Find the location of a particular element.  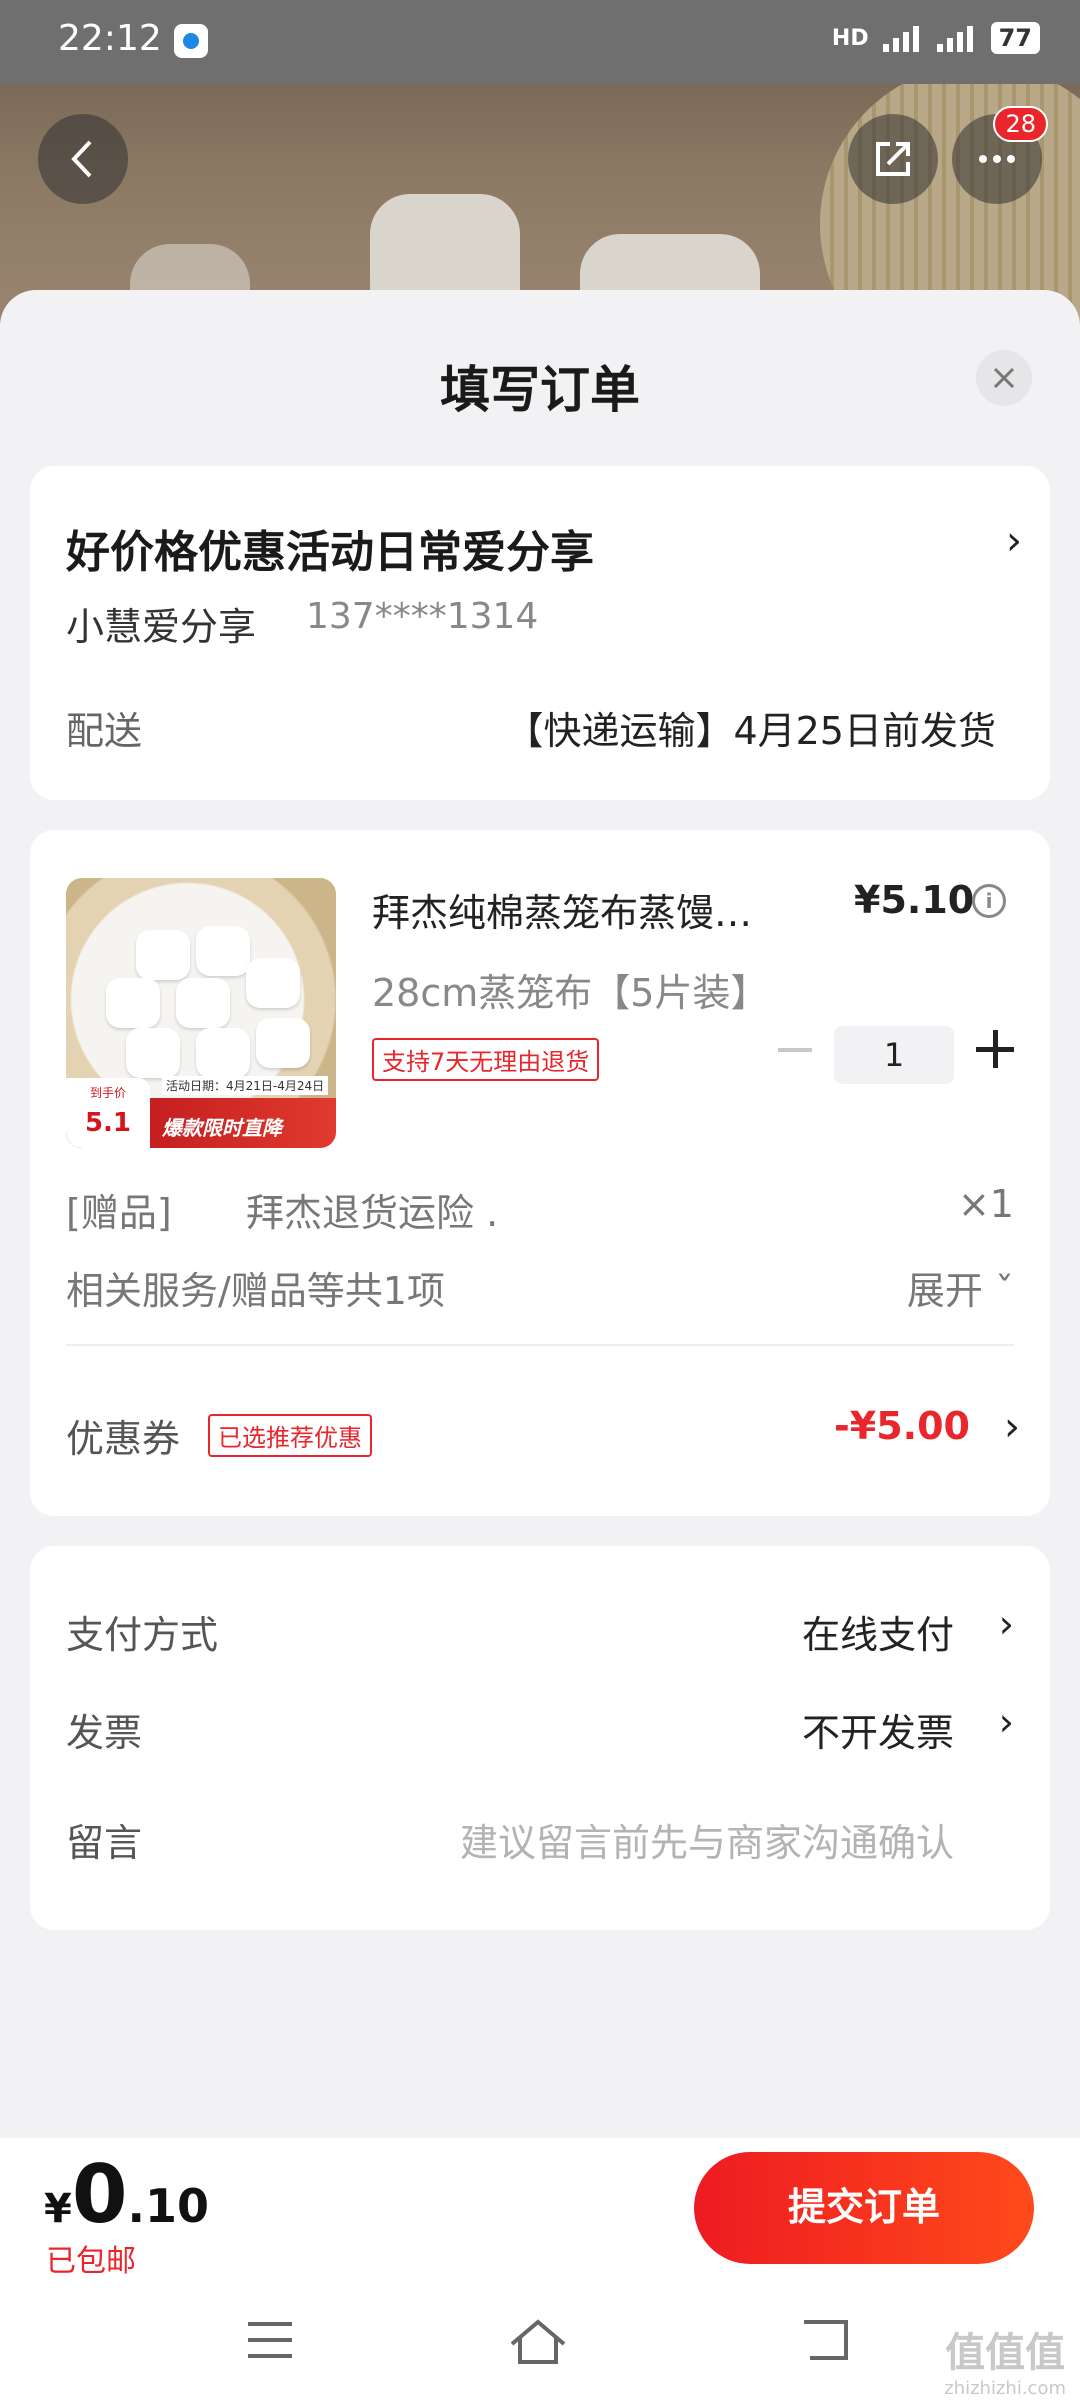

message-input: 建议留言前先与商家沟通确认 is located at coordinates (707, 1839).